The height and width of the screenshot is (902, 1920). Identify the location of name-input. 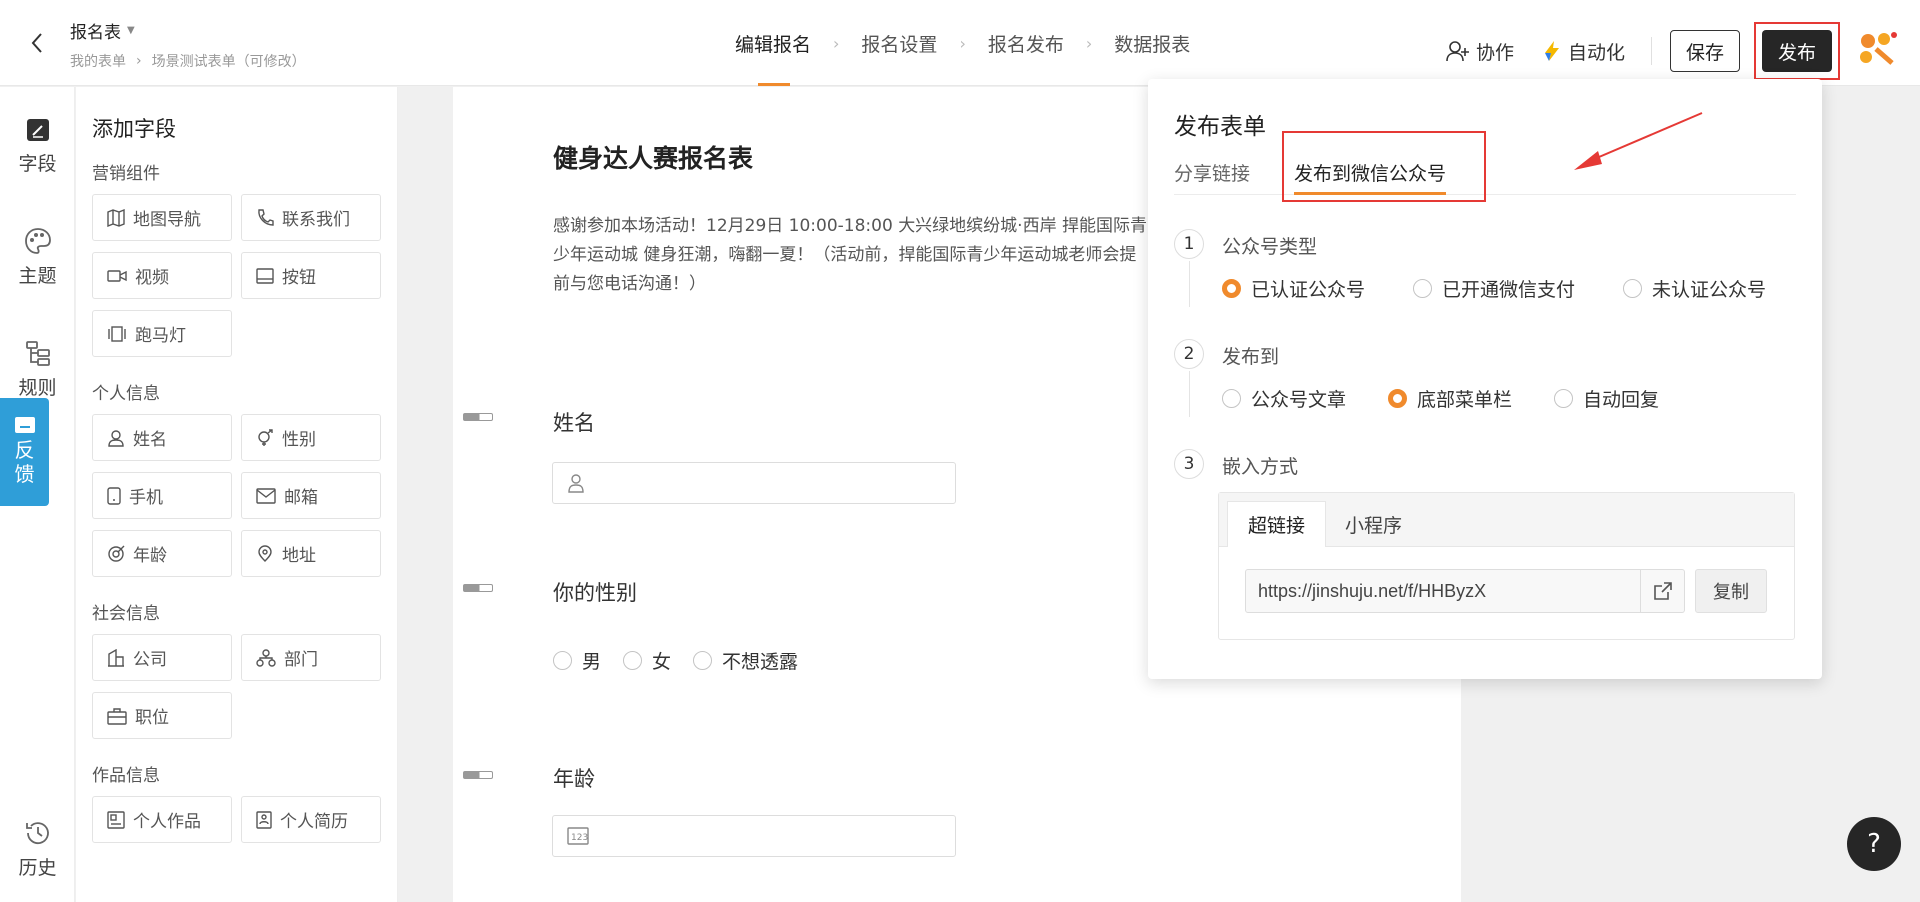
(754, 483).